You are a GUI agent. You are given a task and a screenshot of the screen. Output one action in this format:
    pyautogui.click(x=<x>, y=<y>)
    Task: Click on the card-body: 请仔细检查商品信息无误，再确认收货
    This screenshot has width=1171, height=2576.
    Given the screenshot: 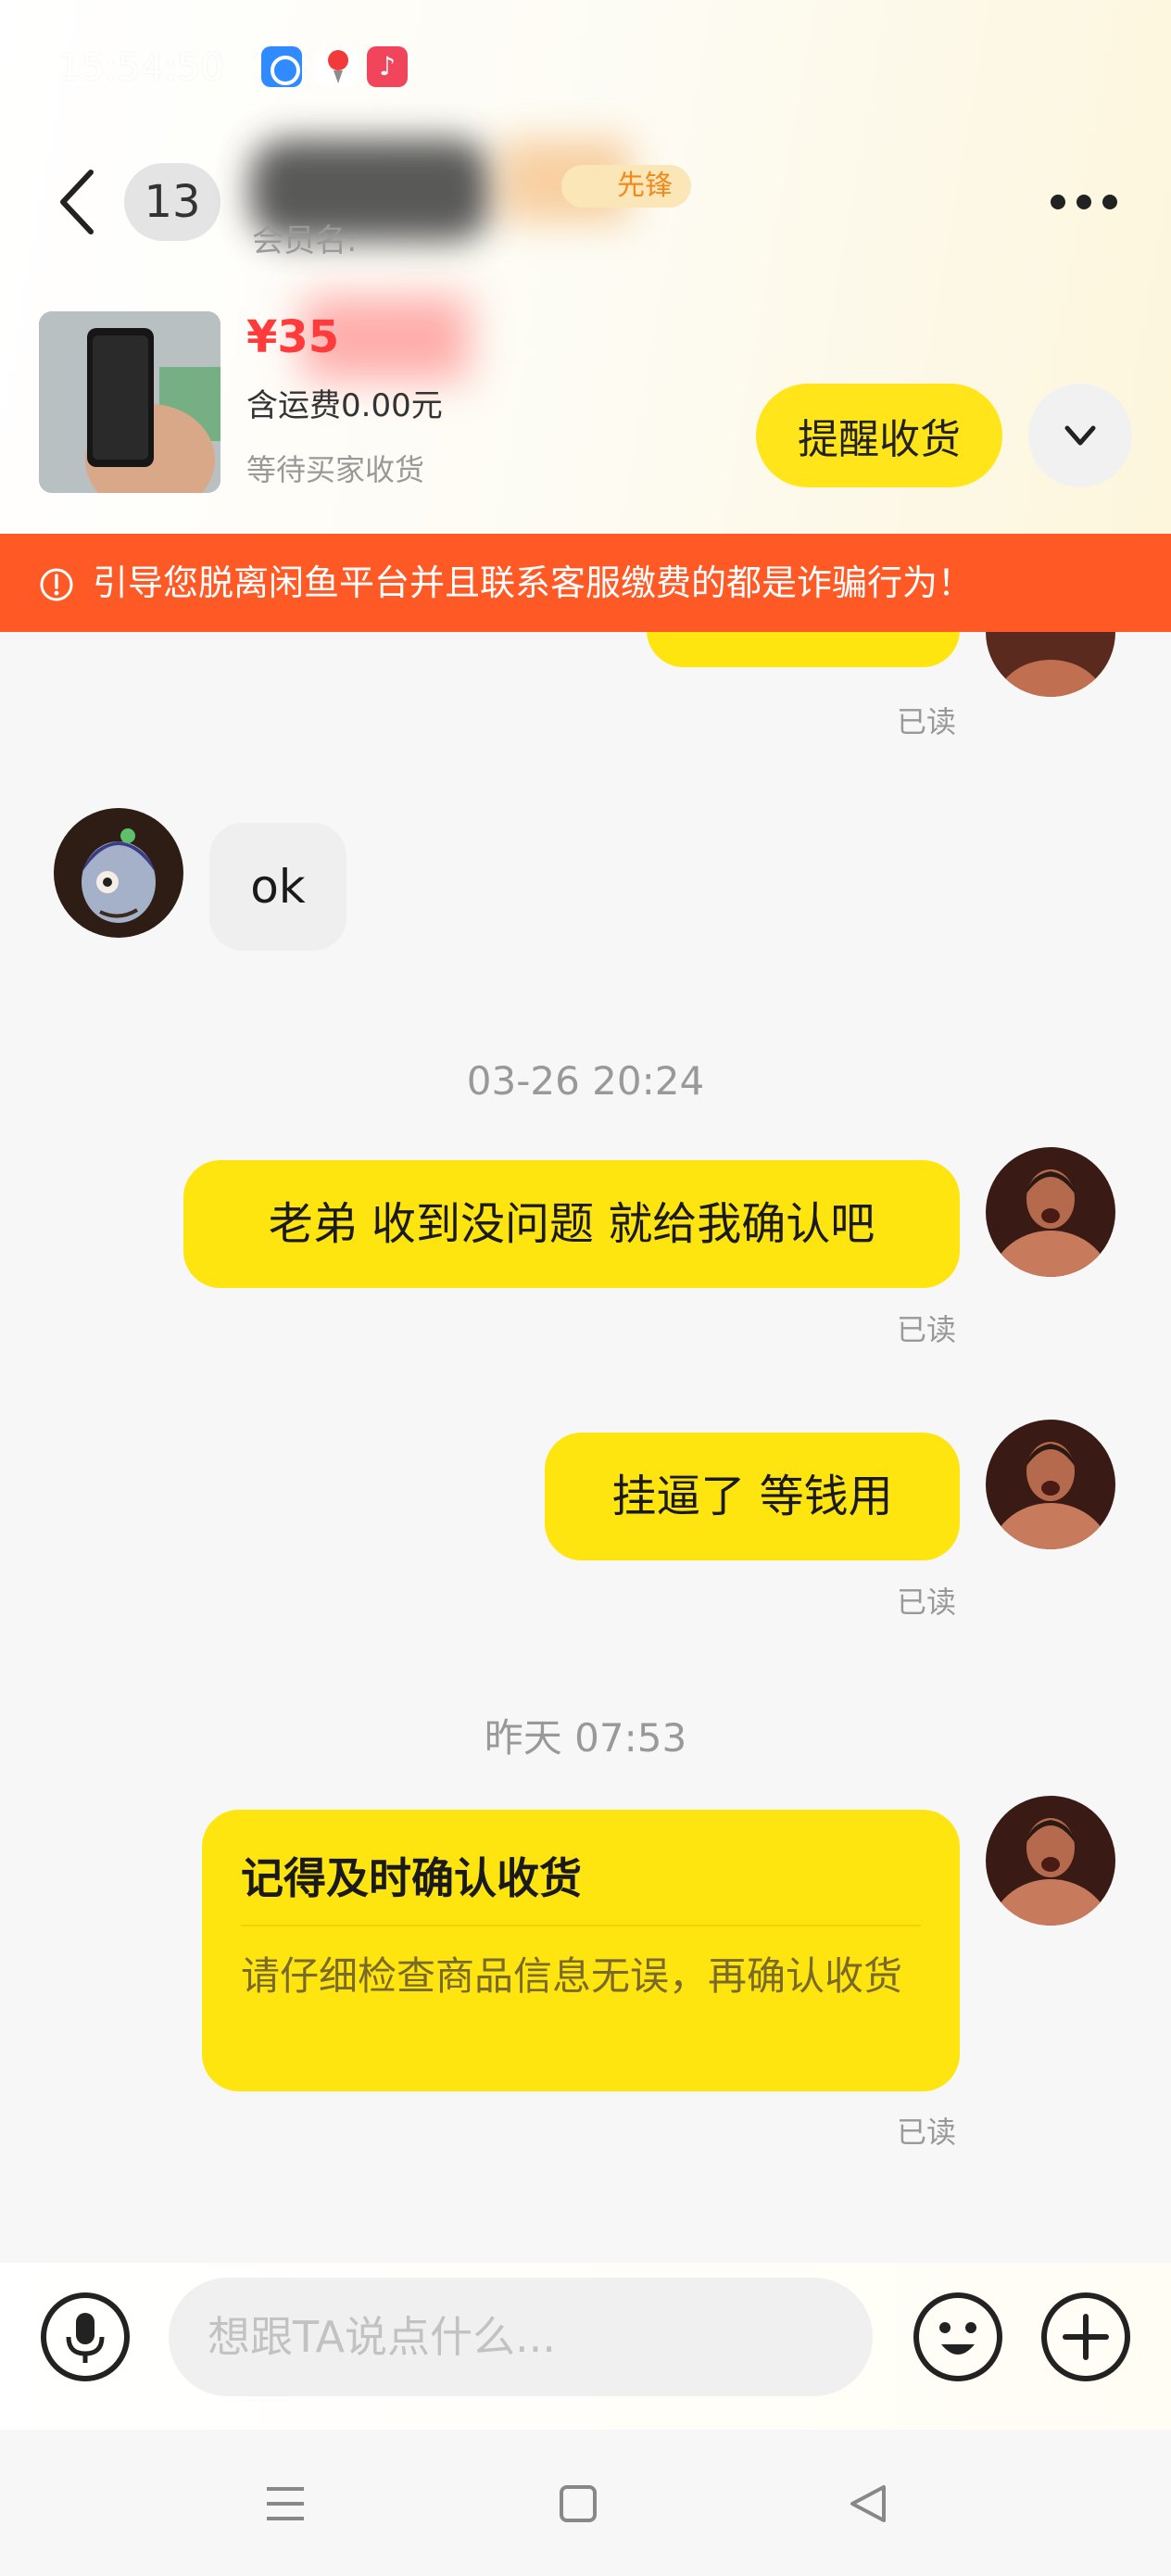 What is the action you would take?
    pyautogui.click(x=572, y=1976)
    